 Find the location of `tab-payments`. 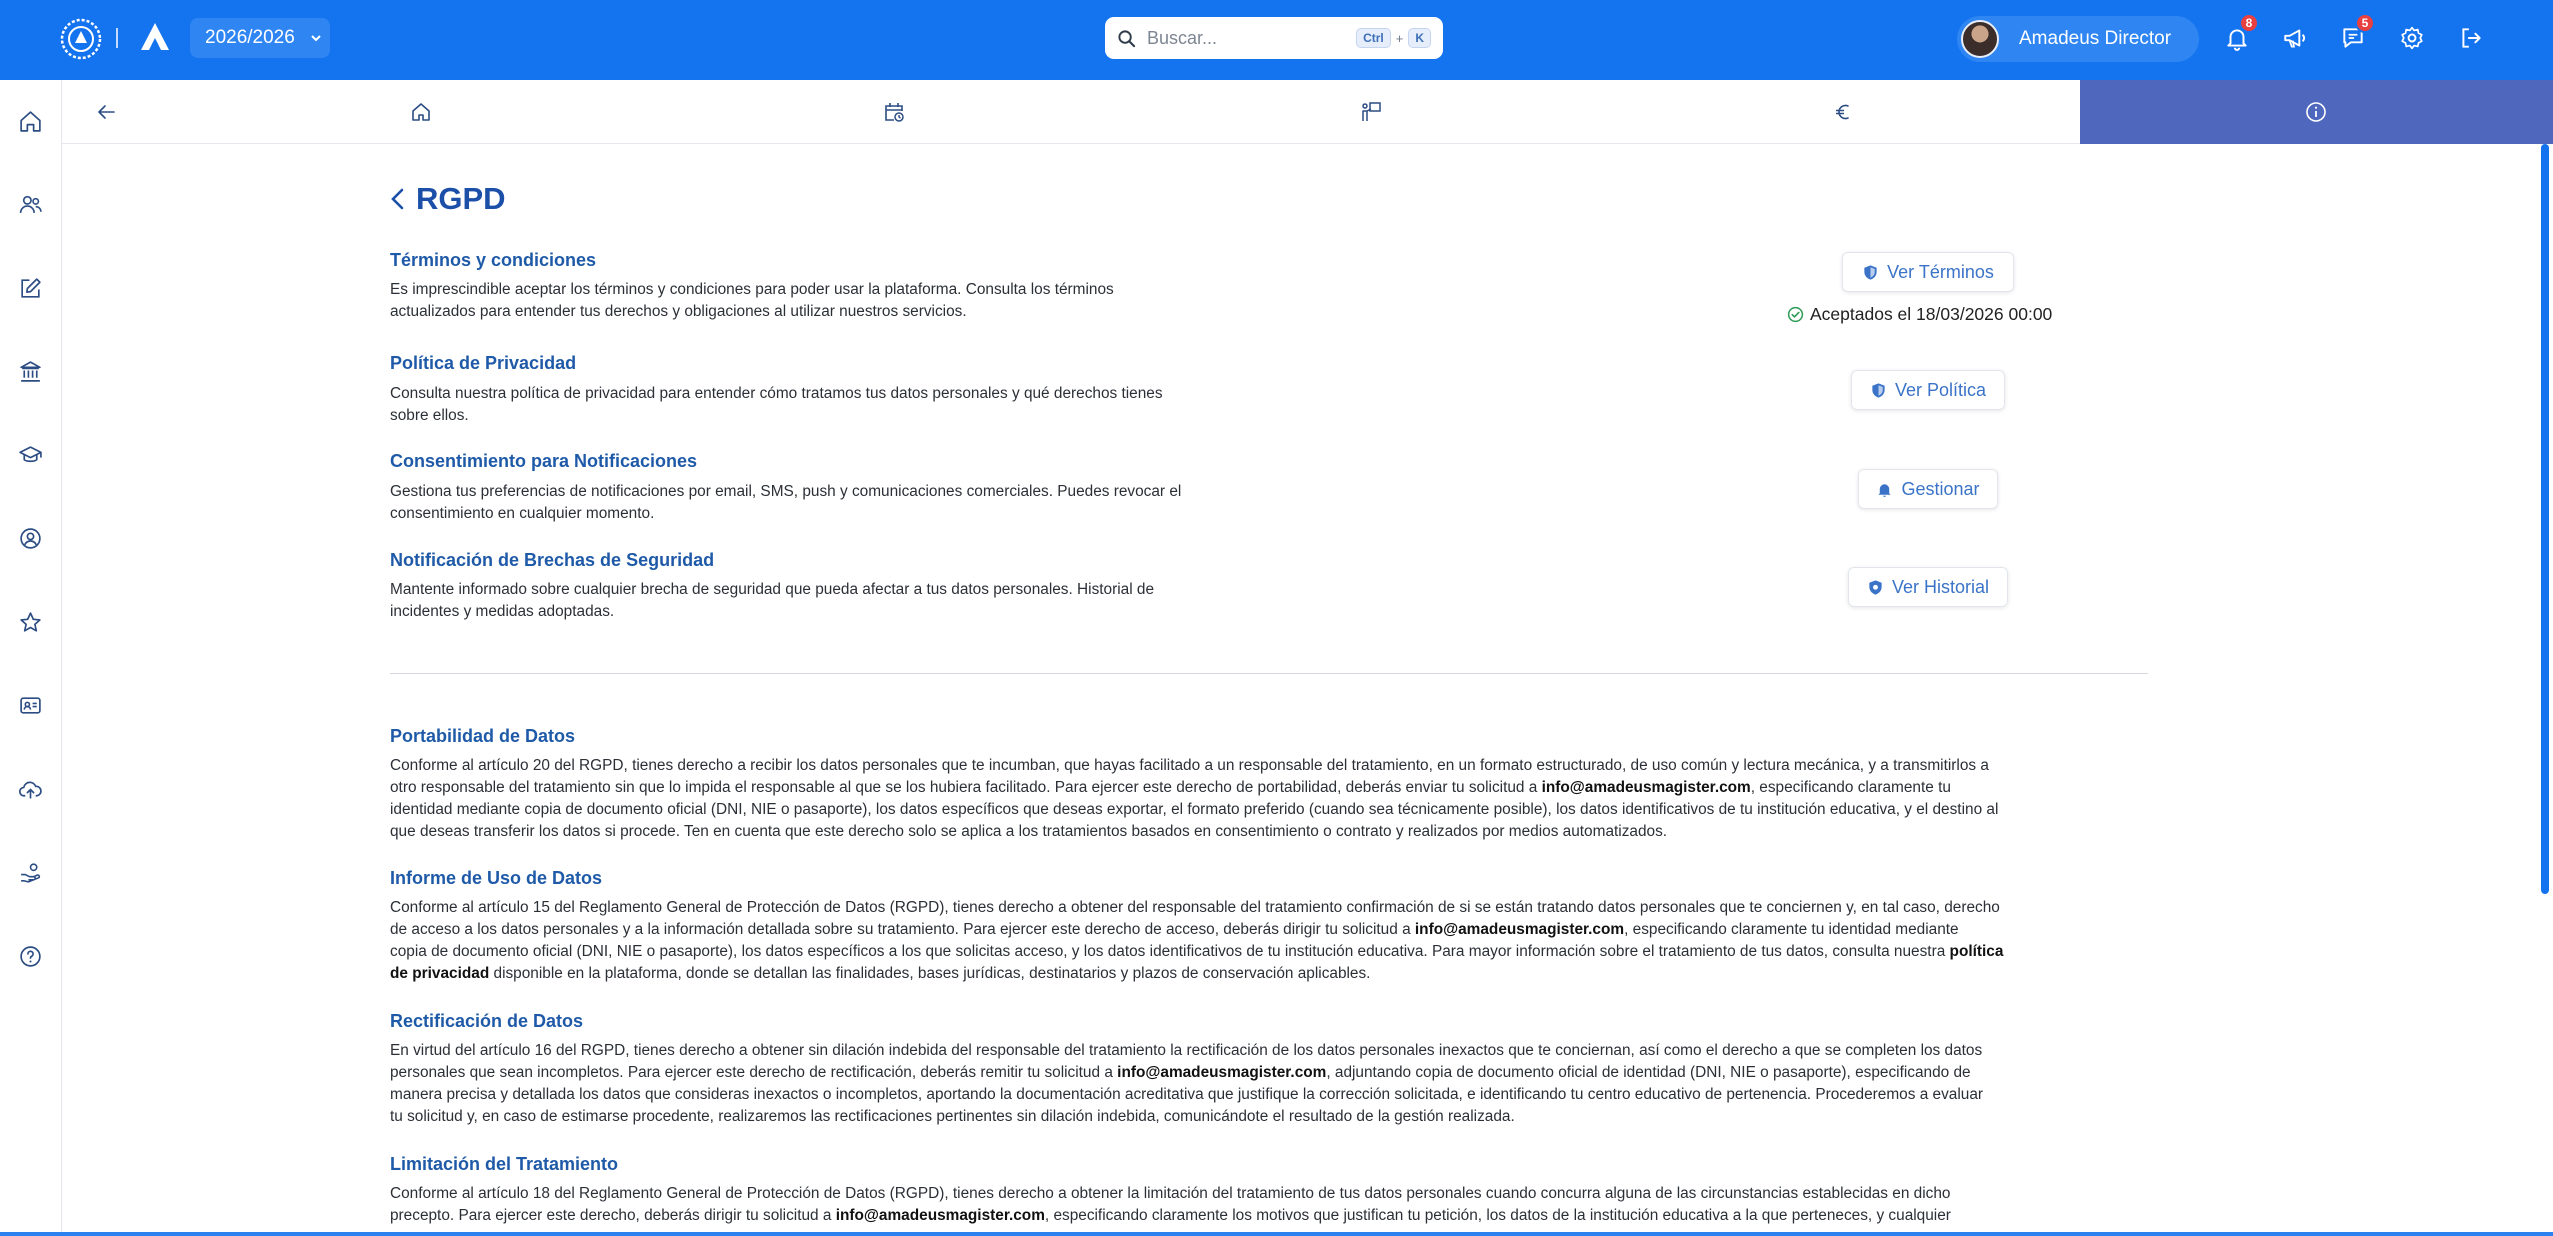

tab-payments is located at coordinates (1843, 112).